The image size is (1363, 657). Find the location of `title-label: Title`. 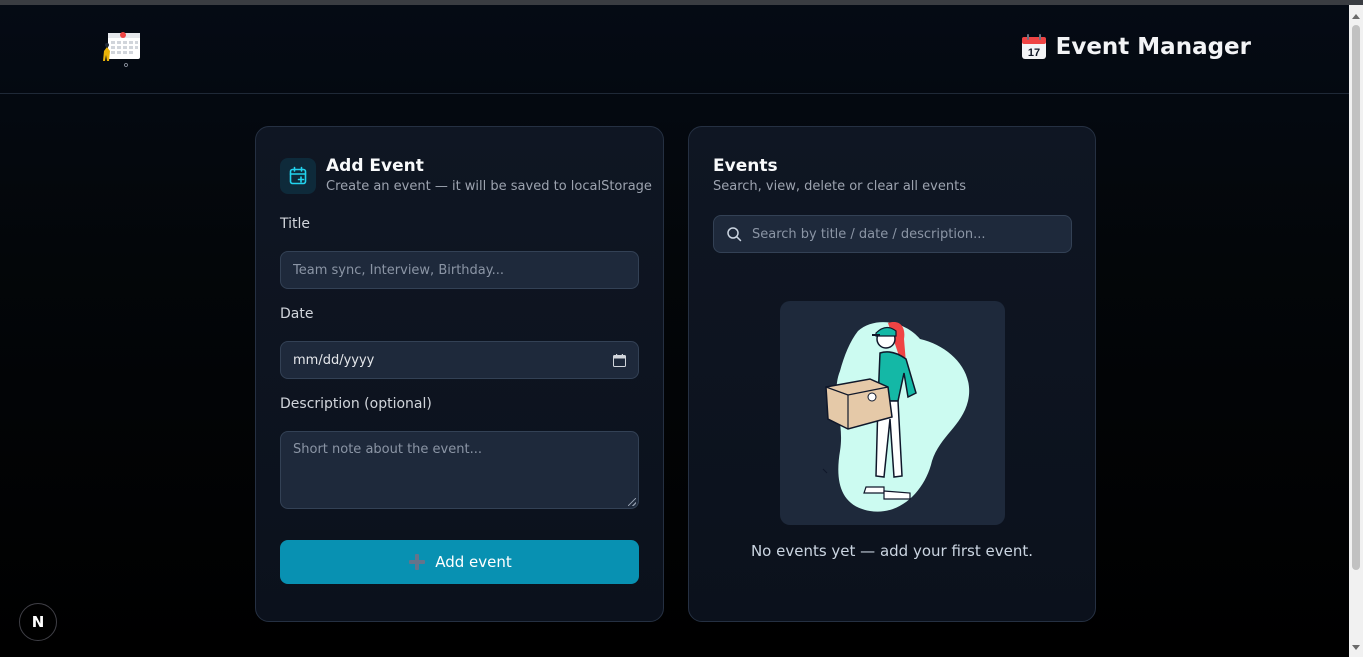

title-label: Title is located at coordinates (295, 224).